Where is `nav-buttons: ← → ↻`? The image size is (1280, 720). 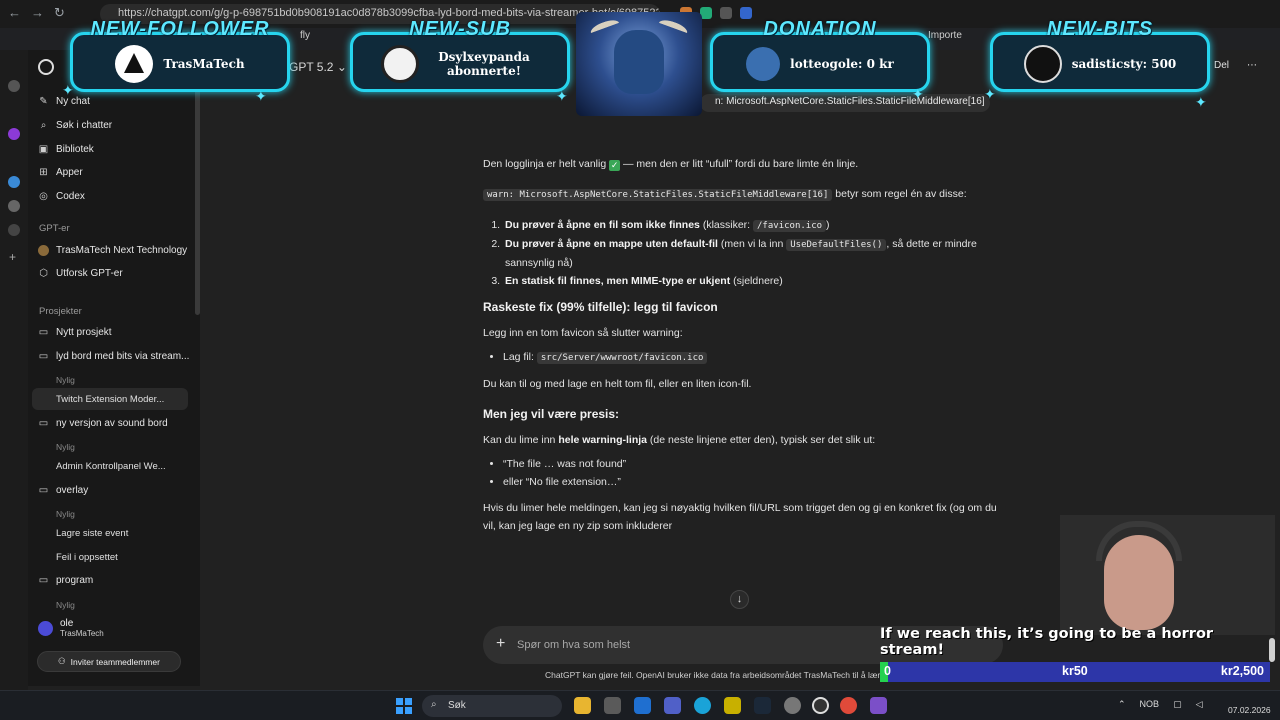 nav-buttons: ← → ↻ is located at coordinates (36, 13).